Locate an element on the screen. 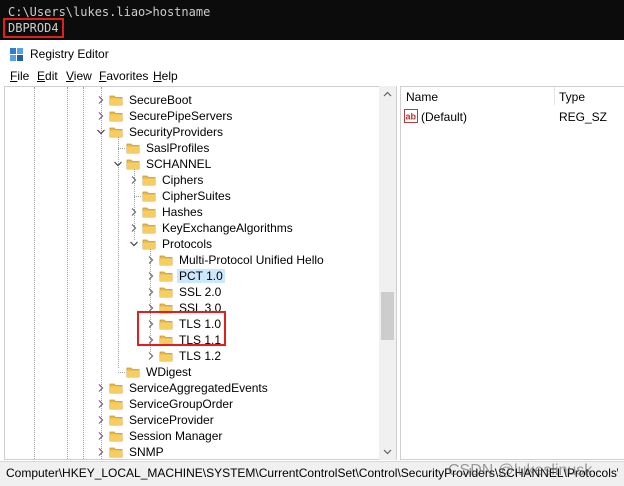  tree-node-label: SecurePipeServers is located at coordinates (181, 116).